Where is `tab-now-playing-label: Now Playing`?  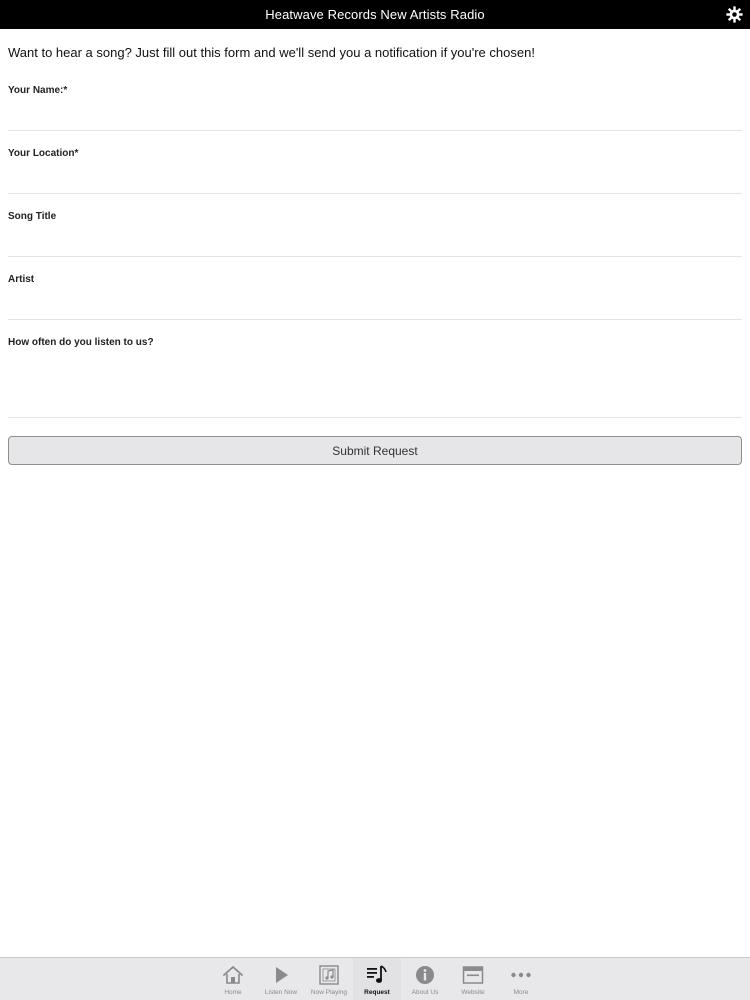 tab-now-playing-label: Now Playing is located at coordinates (329, 992).